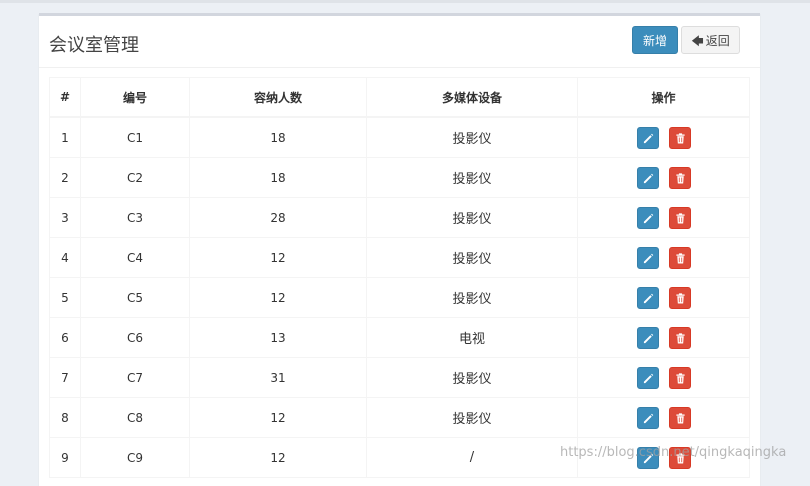 The width and height of the screenshot is (810, 486). Describe the element at coordinates (278, 377) in the screenshot. I see `room-capacity: 31` at that location.